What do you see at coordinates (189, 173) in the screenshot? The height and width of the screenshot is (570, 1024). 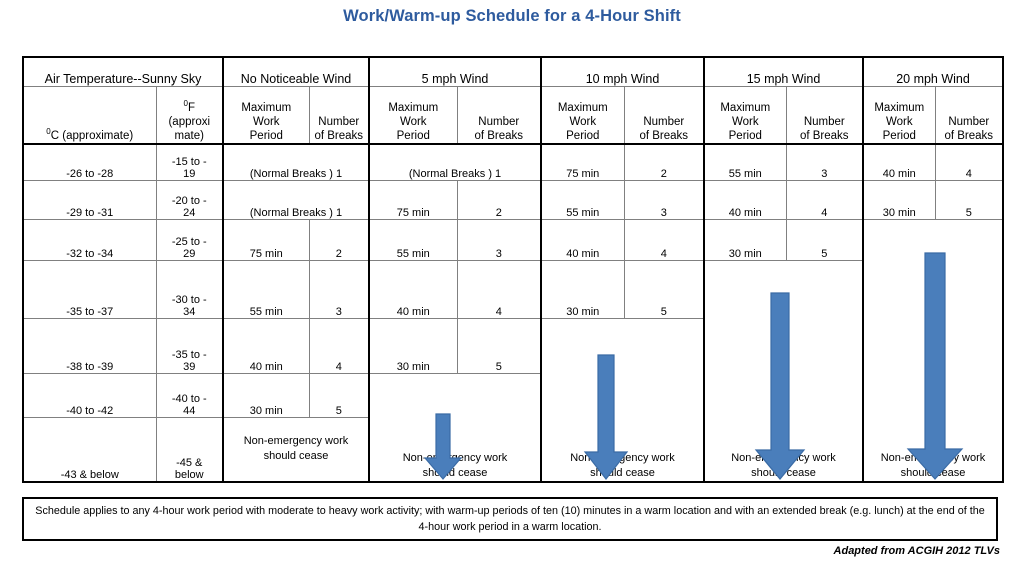 I see `fahrenheit-line2: 19` at bounding box center [189, 173].